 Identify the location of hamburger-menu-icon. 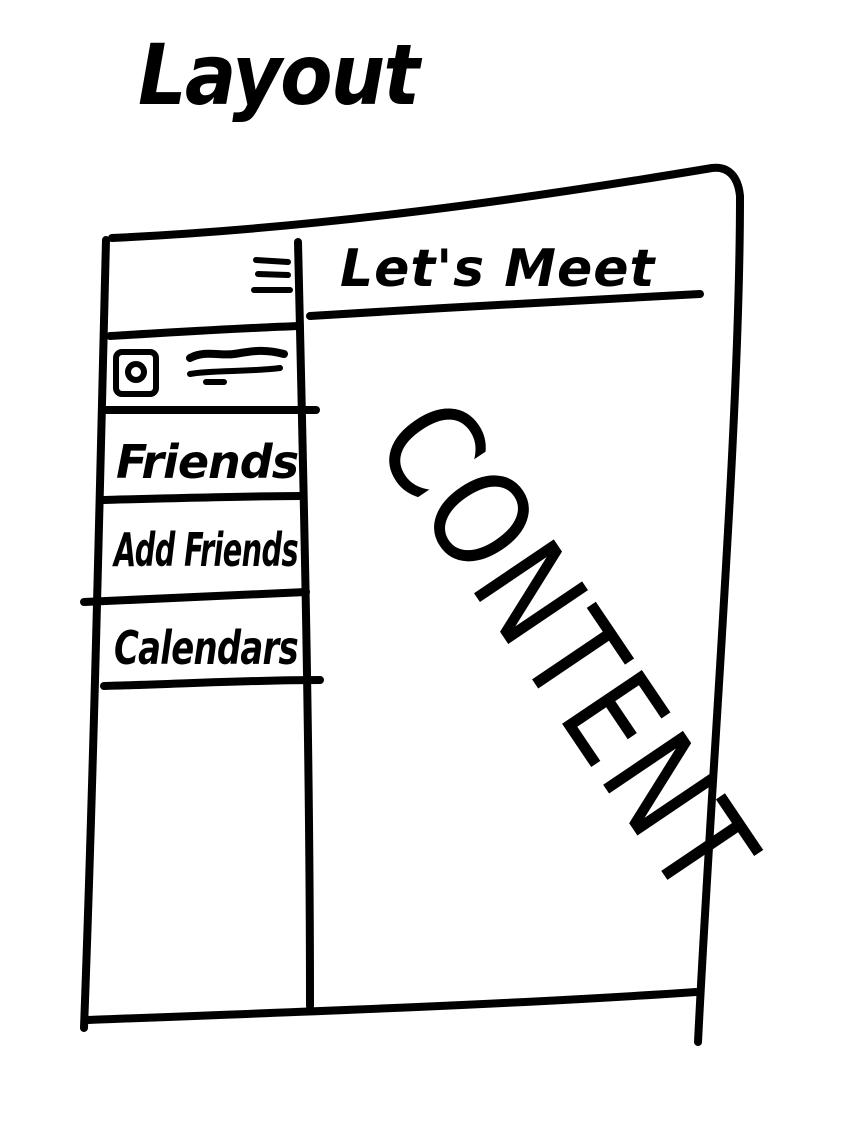
(272, 275).